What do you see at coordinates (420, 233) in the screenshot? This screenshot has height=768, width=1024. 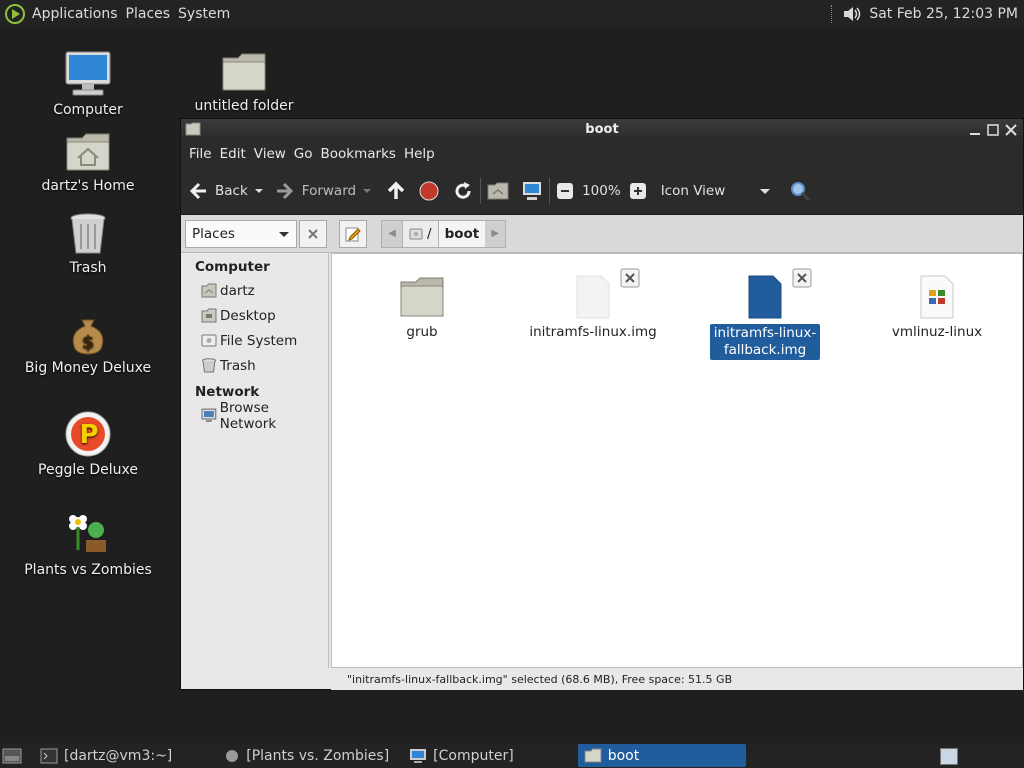 I see `path-segment-root: /` at bounding box center [420, 233].